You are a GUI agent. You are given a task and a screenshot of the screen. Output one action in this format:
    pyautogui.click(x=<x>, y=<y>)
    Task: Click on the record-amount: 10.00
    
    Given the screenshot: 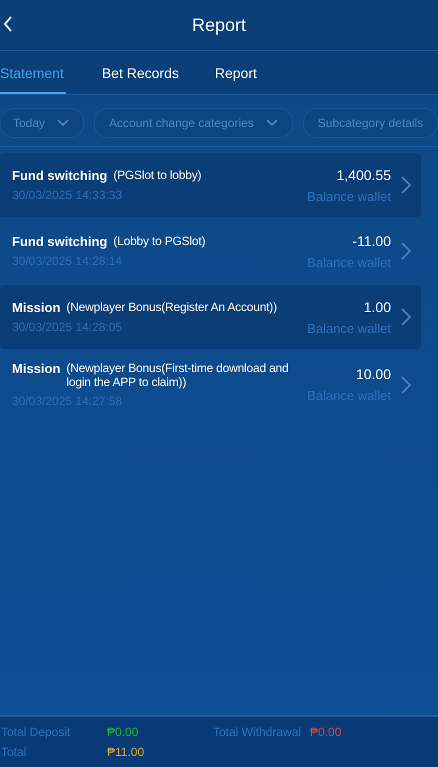 What is the action you would take?
    pyautogui.click(x=373, y=374)
    